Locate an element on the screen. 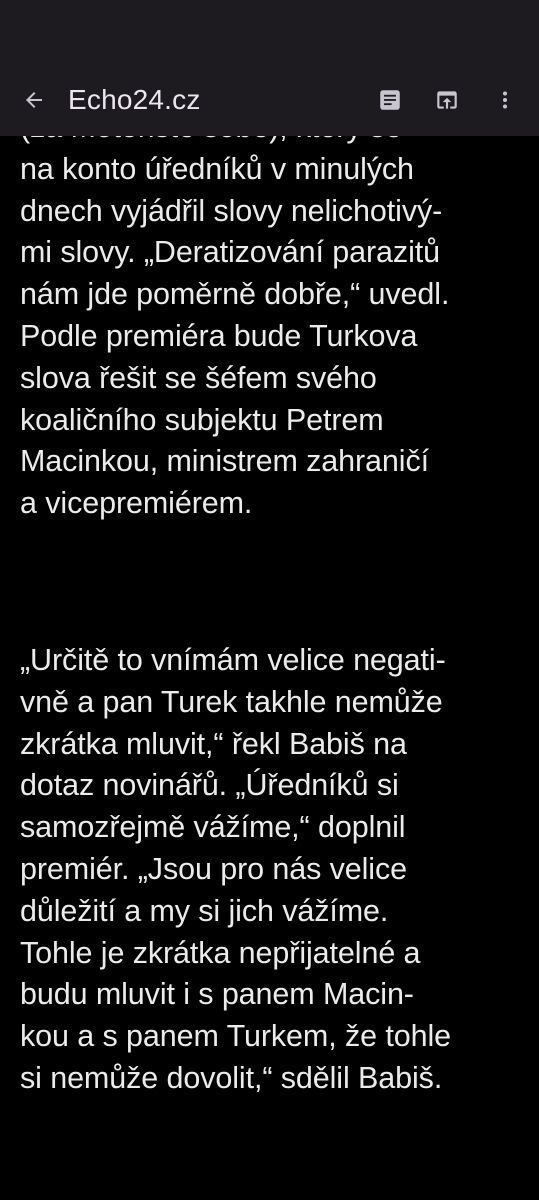 This screenshot has height=1200, width=539. reader-mode-button is located at coordinates (390, 100).